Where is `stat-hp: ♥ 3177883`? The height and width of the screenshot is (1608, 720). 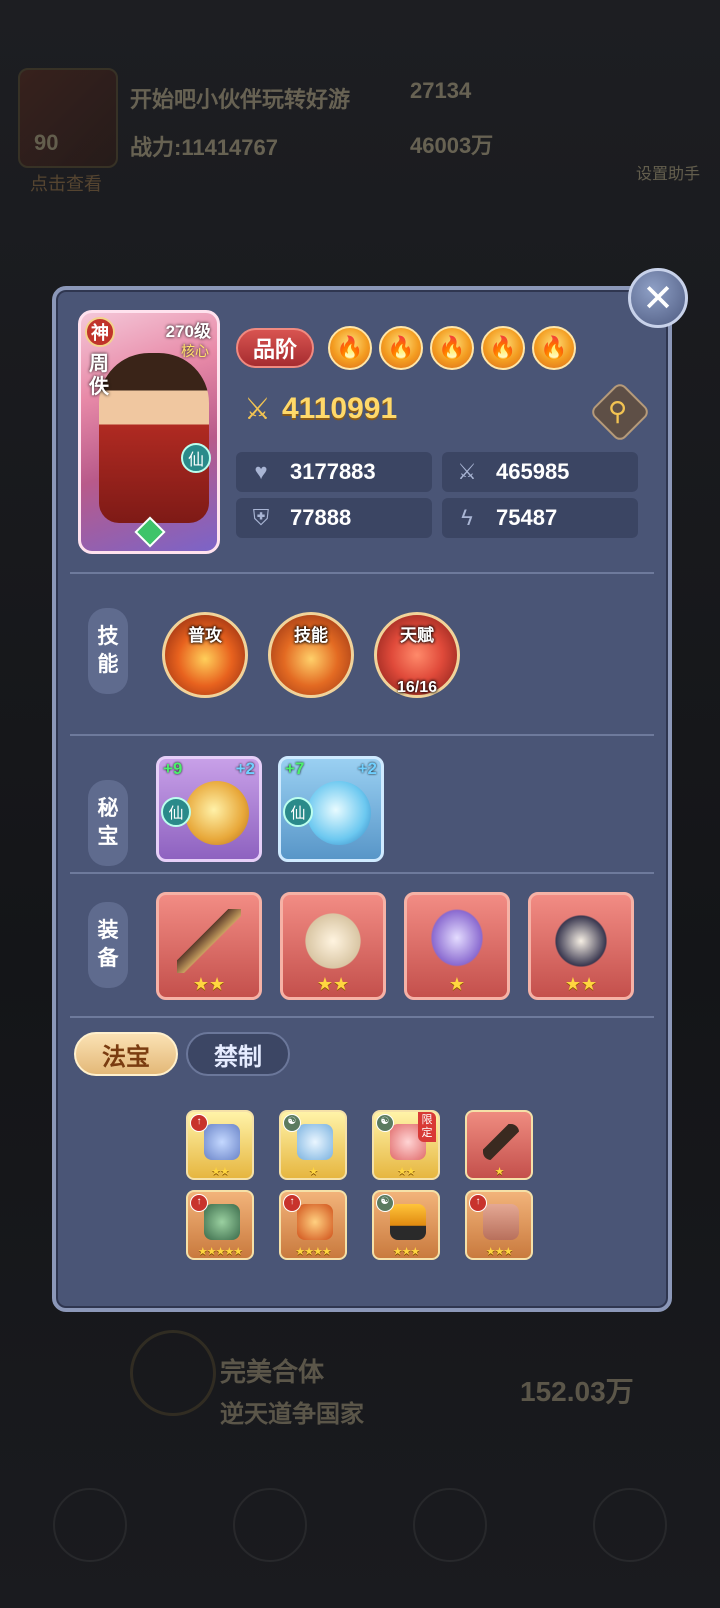 stat-hp: ♥ 3177883 is located at coordinates (334, 472).